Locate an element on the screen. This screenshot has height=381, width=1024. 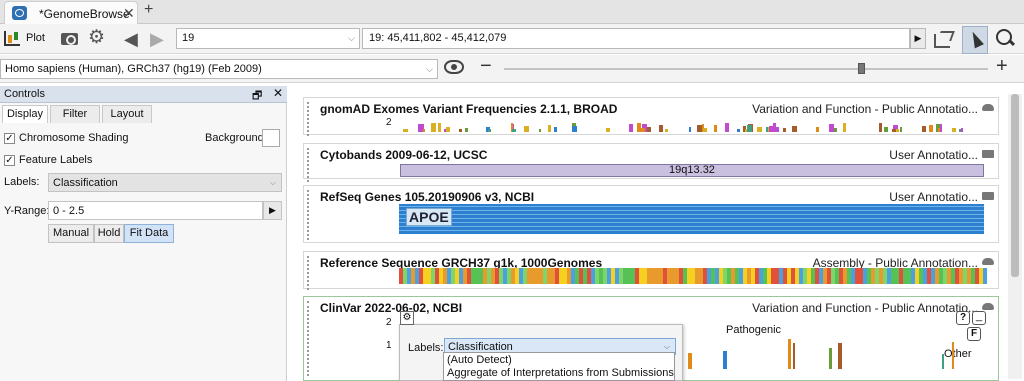
y-range-input: 0 - 2.5 is located at coordinates (155, 210).